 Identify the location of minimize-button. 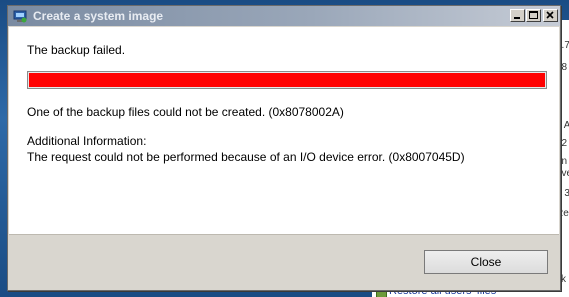
(517, 15).